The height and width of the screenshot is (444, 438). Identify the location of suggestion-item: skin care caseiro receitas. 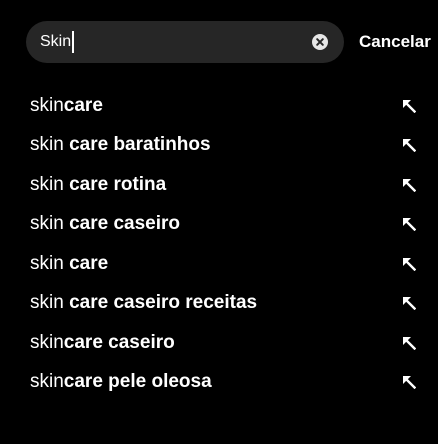
(219, 304).